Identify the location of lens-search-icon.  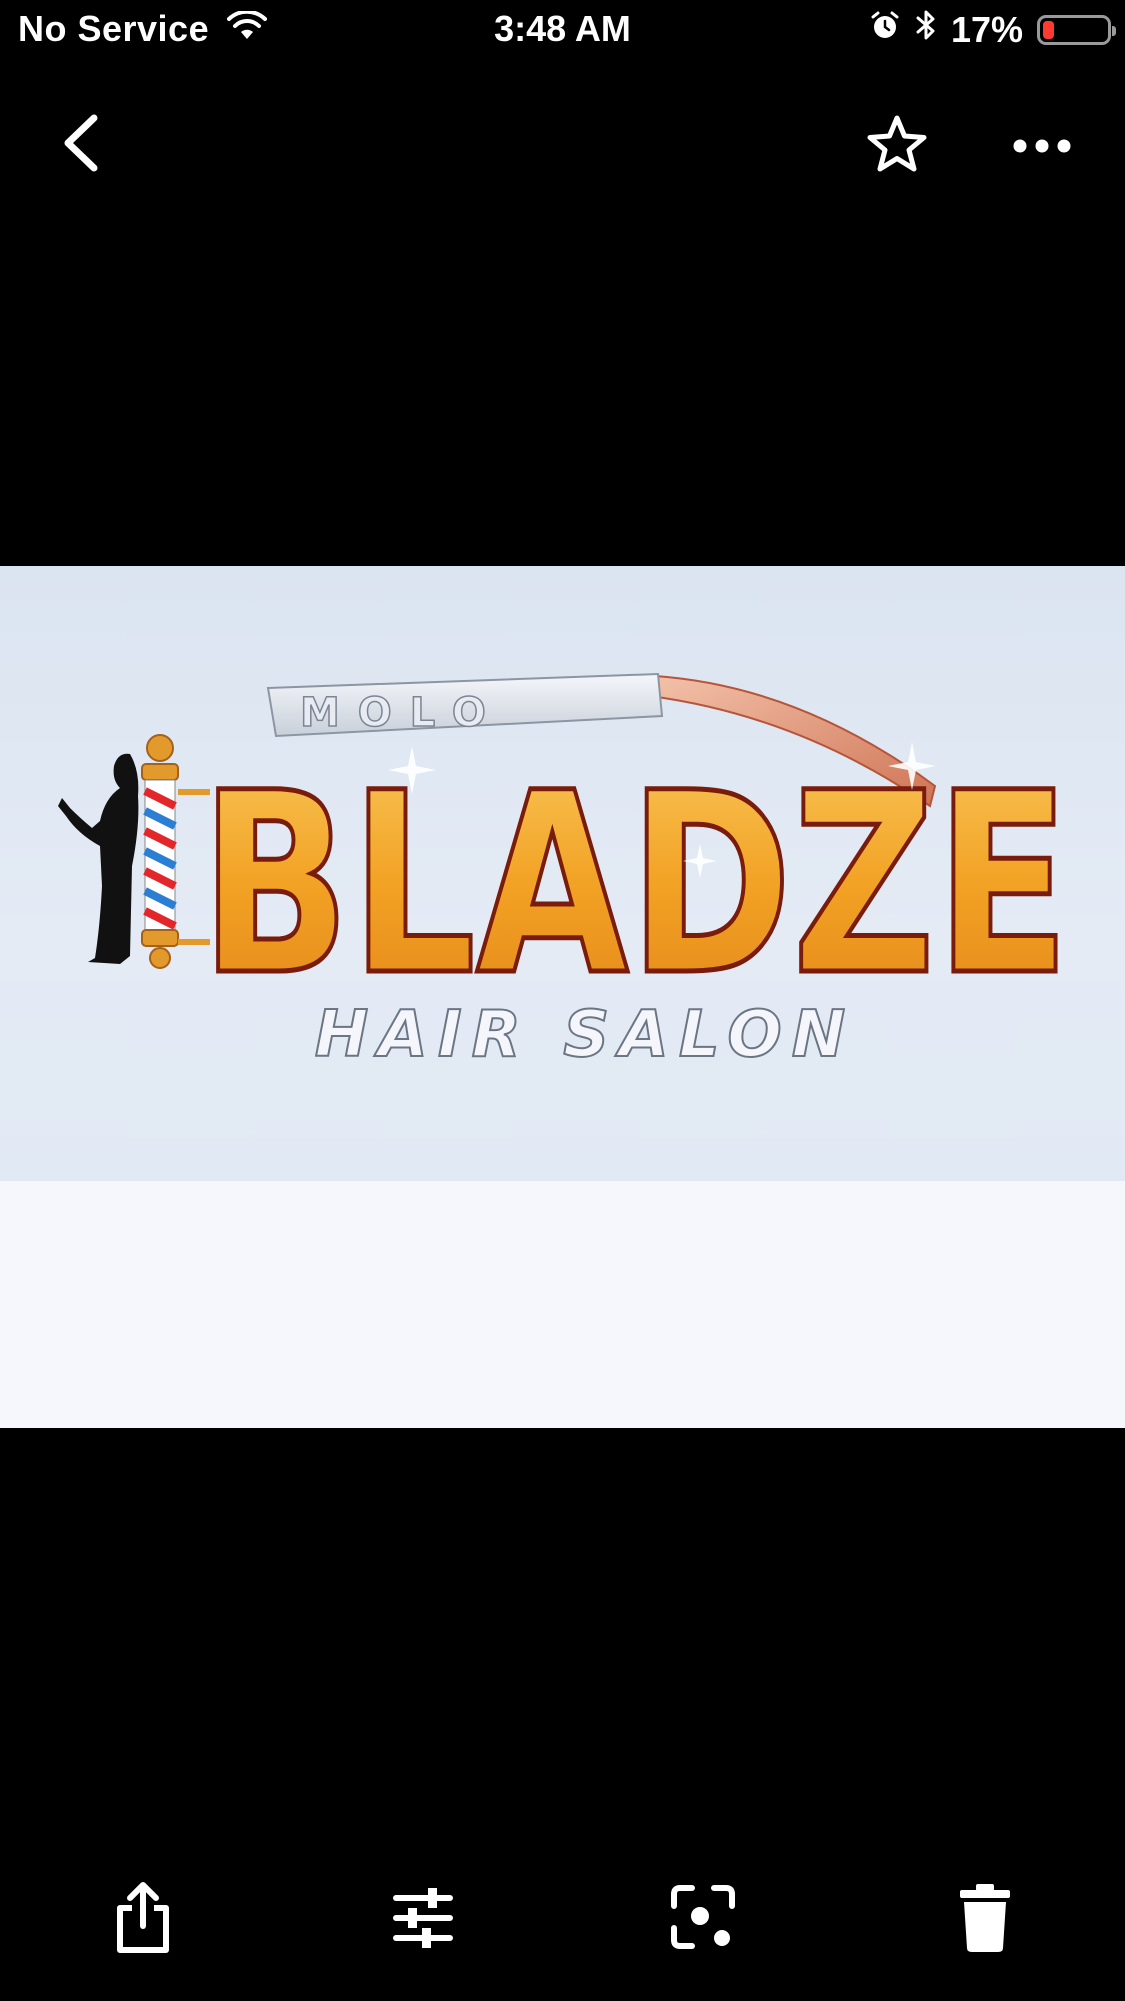
(703, 1917).